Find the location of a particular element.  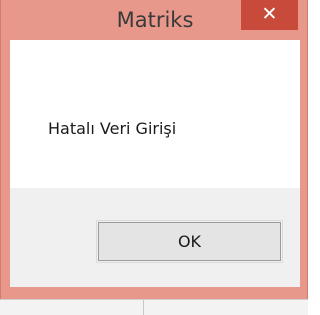

close-icon: ✕ is located at coordinates (269, 14).